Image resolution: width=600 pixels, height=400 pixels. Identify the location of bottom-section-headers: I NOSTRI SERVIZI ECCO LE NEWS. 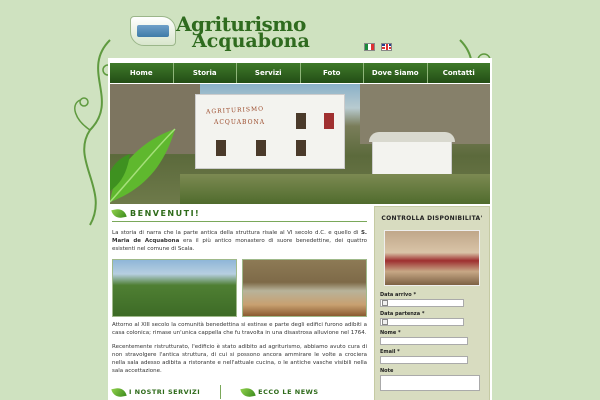
(239, 392).